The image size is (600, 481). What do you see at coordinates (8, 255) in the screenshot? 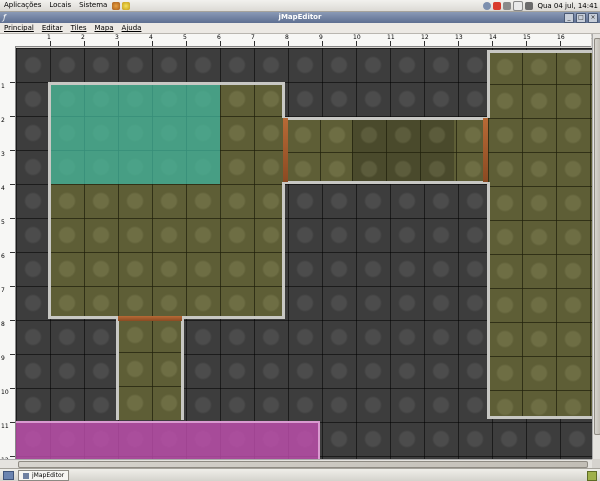
I see `ruler-left: 123456789101112` at bounding box center [8, 255].